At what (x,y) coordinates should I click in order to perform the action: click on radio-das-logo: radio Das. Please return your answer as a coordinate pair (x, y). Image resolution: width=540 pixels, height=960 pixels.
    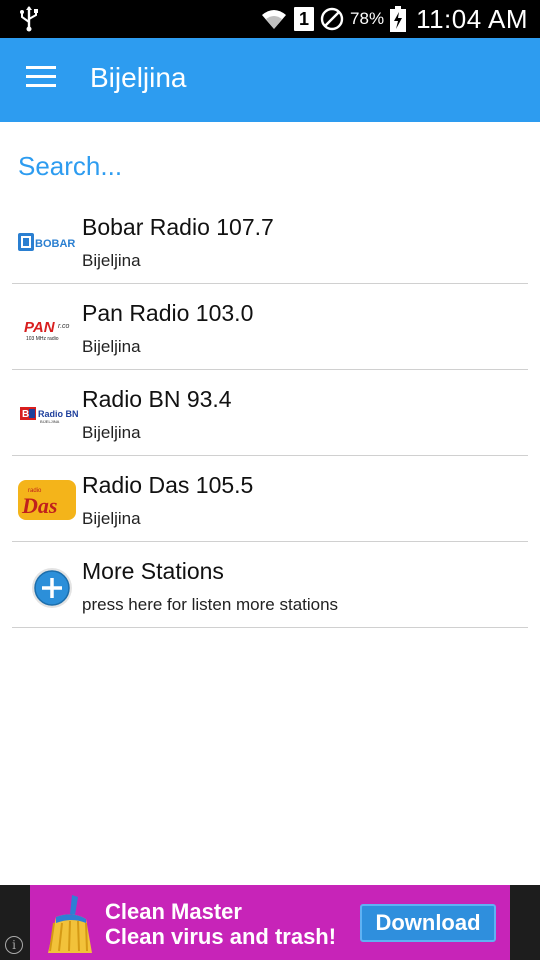
    Looking at the image, I should click on (47, 500).